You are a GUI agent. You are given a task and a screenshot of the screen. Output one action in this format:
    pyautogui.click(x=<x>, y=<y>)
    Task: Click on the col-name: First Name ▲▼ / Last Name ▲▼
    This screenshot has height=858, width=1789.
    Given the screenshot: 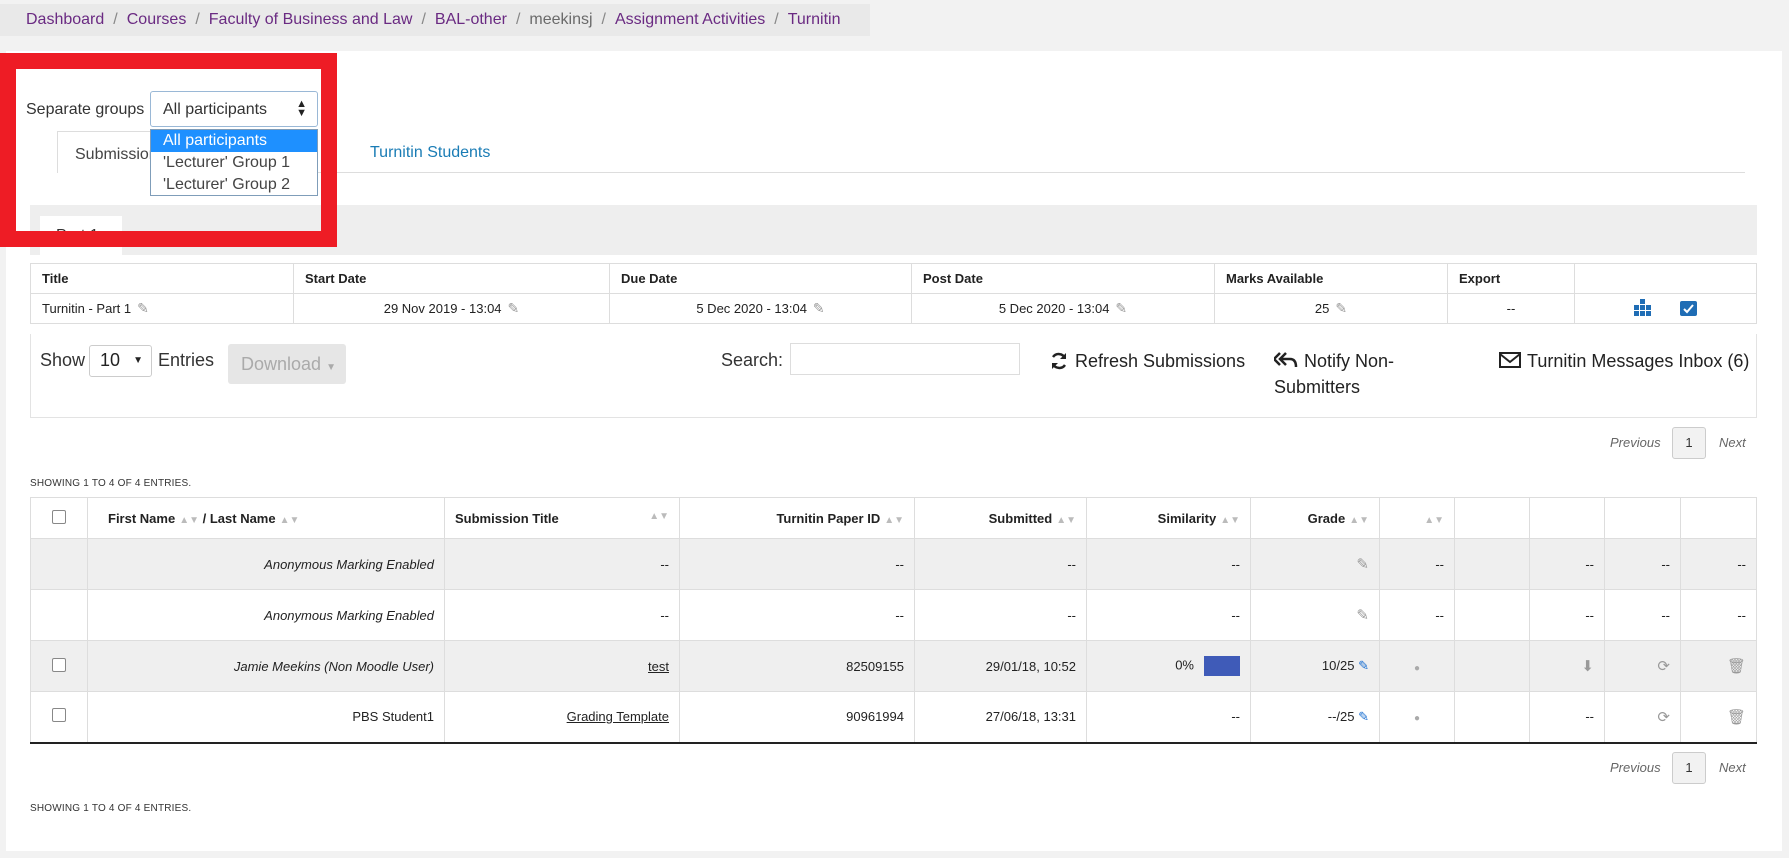 What is the action you would take?
    pyautogui.click(x=266, y=518)
    